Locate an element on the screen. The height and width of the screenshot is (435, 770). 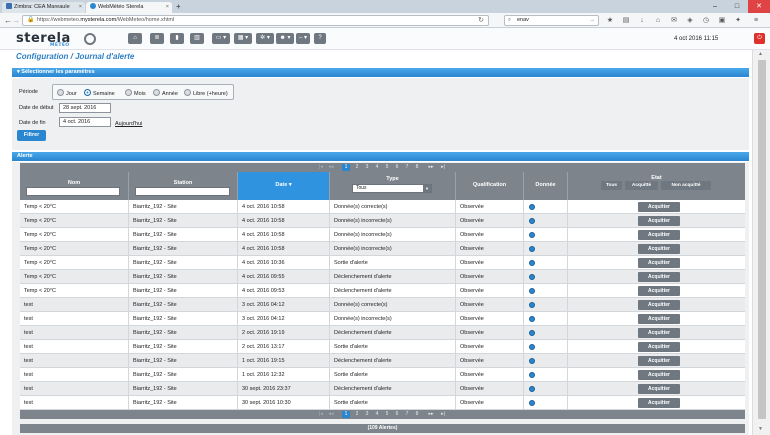
chart-button: ▥ is located at coordinates (197, 38).